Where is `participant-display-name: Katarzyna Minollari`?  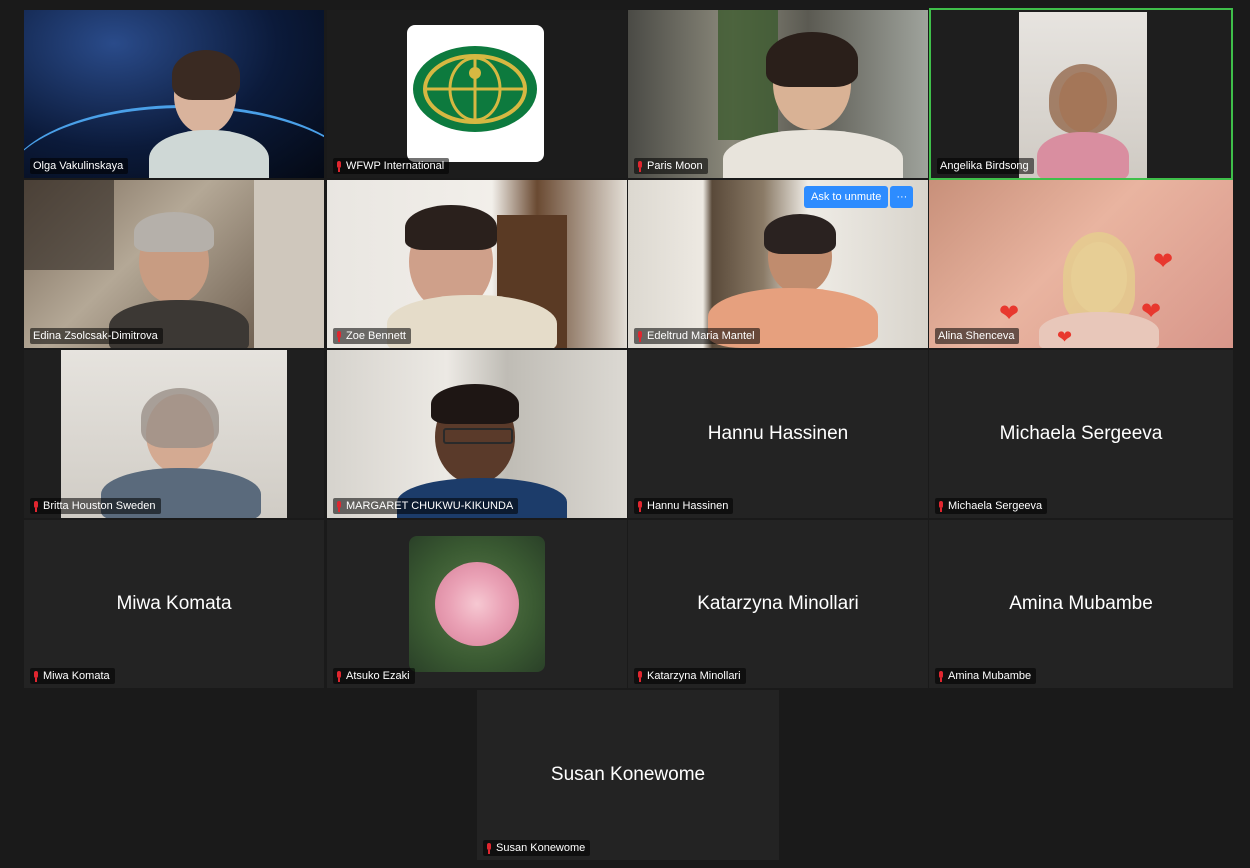 participant-display-name: Katarzyna Minollari is located at coordinates (778, 603).